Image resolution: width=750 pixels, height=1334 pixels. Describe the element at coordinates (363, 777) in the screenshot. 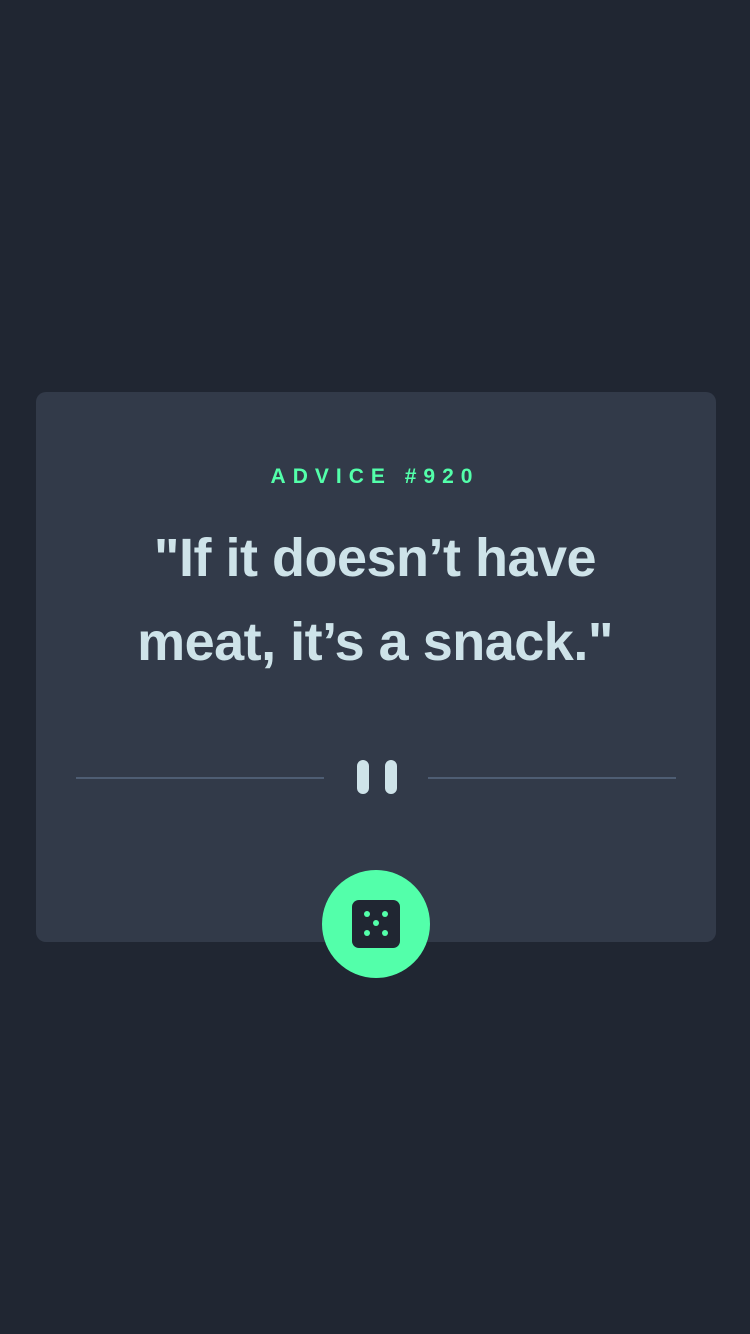

I see `pause-bar-left` at that location.